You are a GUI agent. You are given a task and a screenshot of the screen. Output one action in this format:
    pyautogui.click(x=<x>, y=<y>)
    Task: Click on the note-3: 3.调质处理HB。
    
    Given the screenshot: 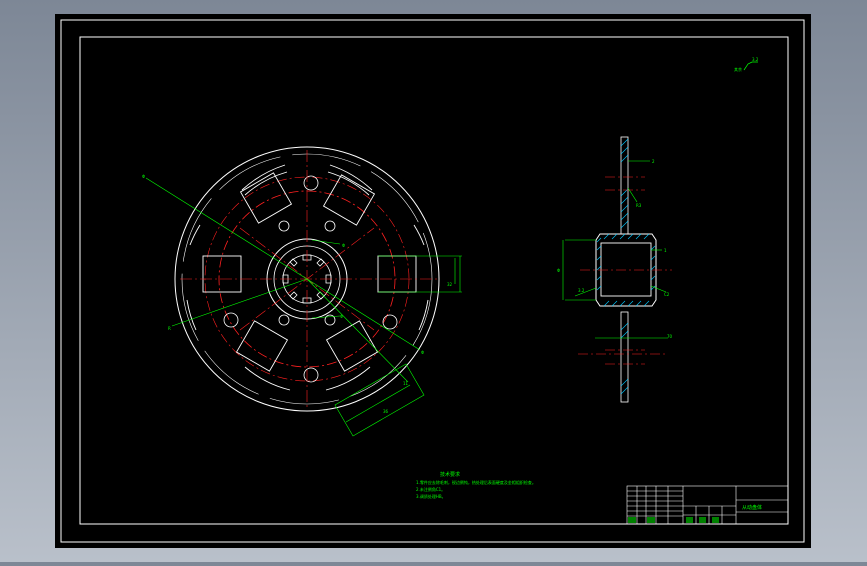 What is the action you would take?
    pyautogui.click(x=431, y=496)
    